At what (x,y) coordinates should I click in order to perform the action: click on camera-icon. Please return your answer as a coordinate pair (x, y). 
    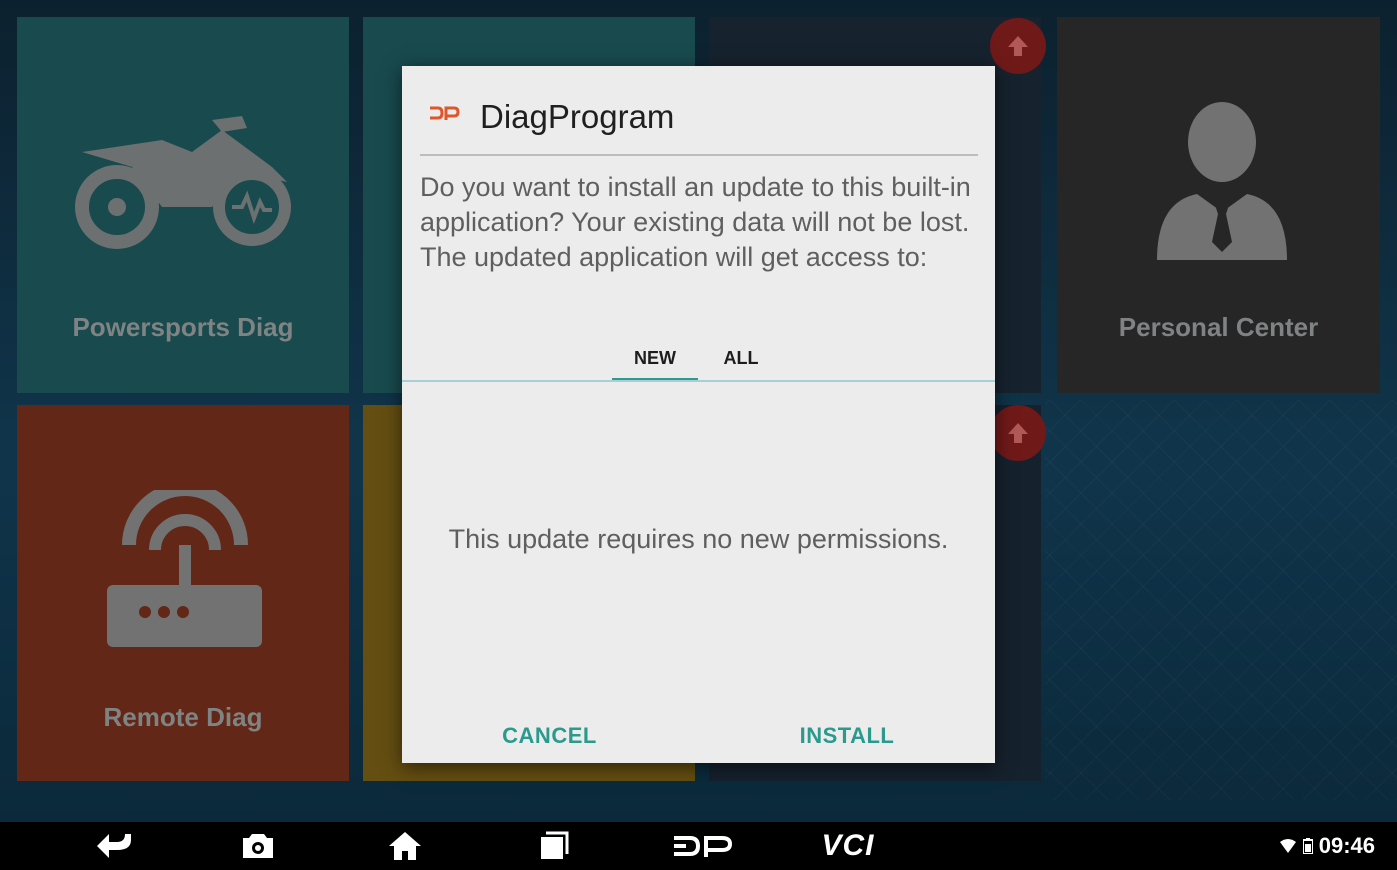
    Looking at the image, I should click on (258, 846).